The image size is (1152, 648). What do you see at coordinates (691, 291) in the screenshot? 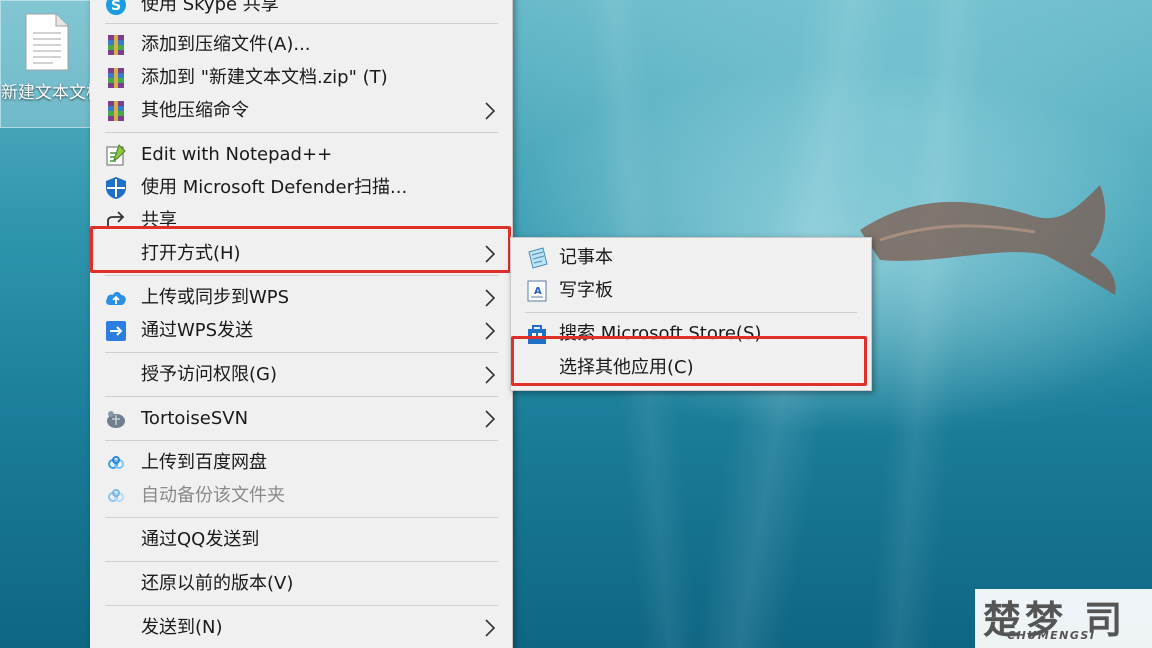
I see `submenu-item-wordpad: A 写字板` at bounding box center [691, 291].